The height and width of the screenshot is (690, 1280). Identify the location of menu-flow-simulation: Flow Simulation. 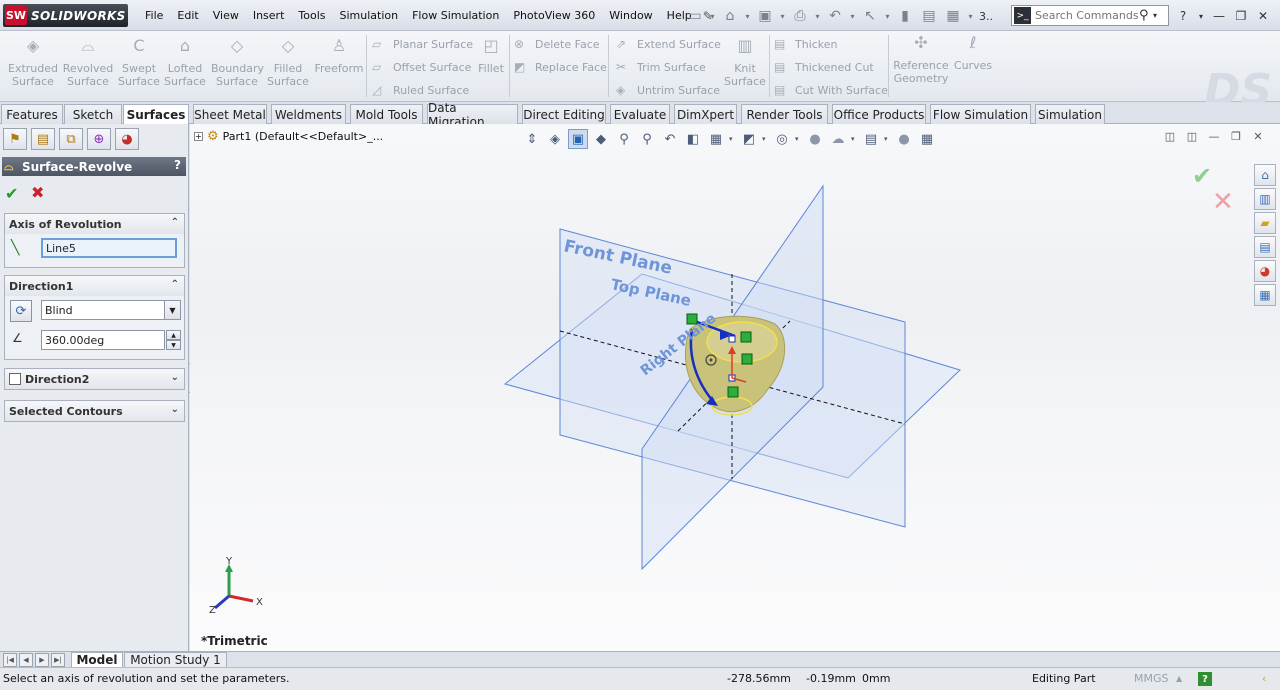
(455, 15).